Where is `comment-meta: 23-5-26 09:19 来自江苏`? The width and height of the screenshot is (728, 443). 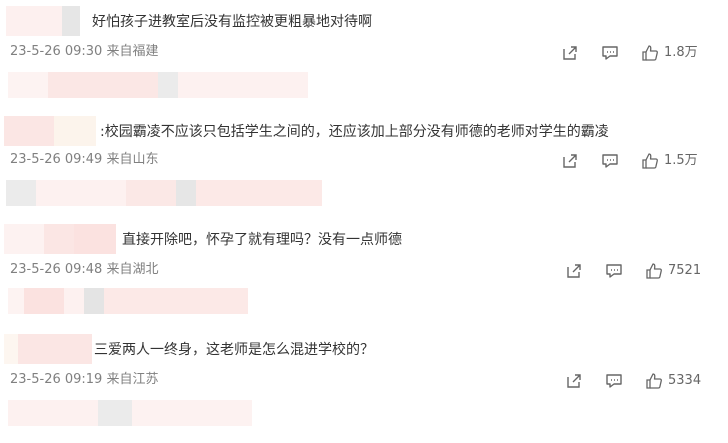
comment-meta: 23-5-26 09:19 来自江苏 is located at coordinates (84, 379).